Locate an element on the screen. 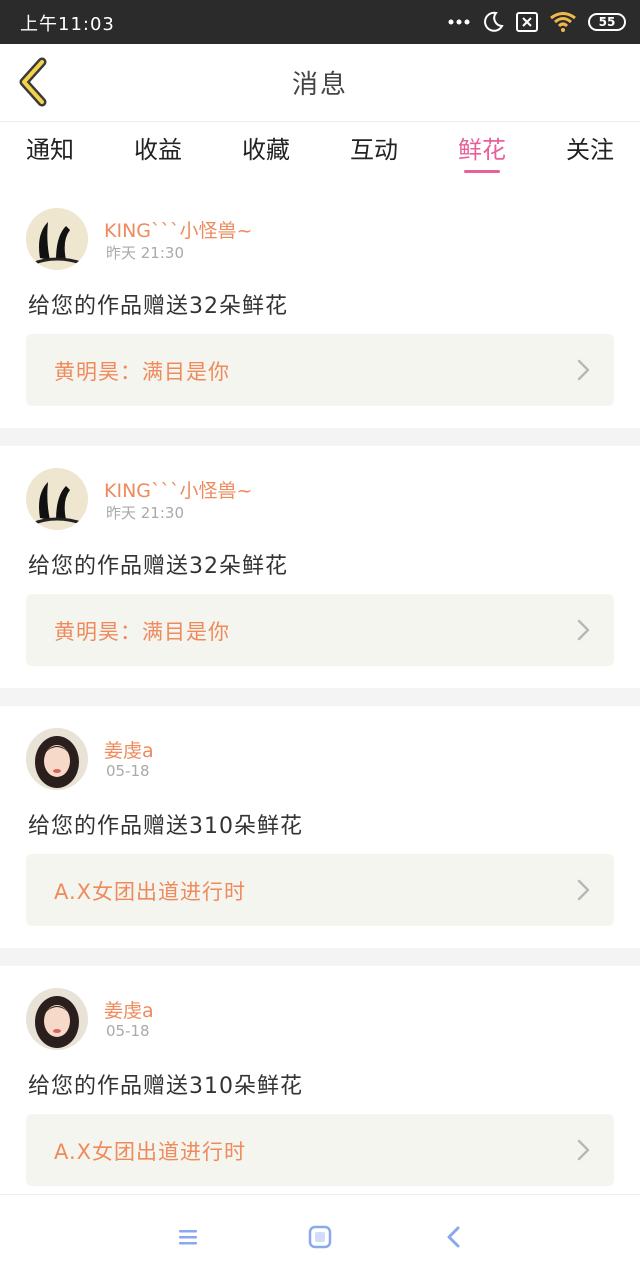 Image resolution: width=640 pixels, height=1280 pixels. menu-icon is located at coordinates (188, 1237).